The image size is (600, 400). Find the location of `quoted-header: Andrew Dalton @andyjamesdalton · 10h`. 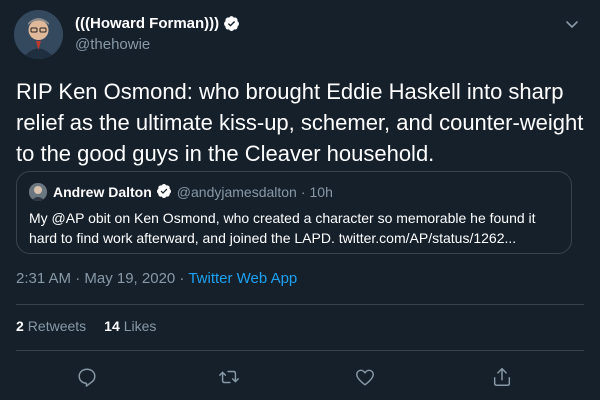

quoted-header: Andrew Dalton @andyjamesdalton · 10h is located at coordinates (193, 191).